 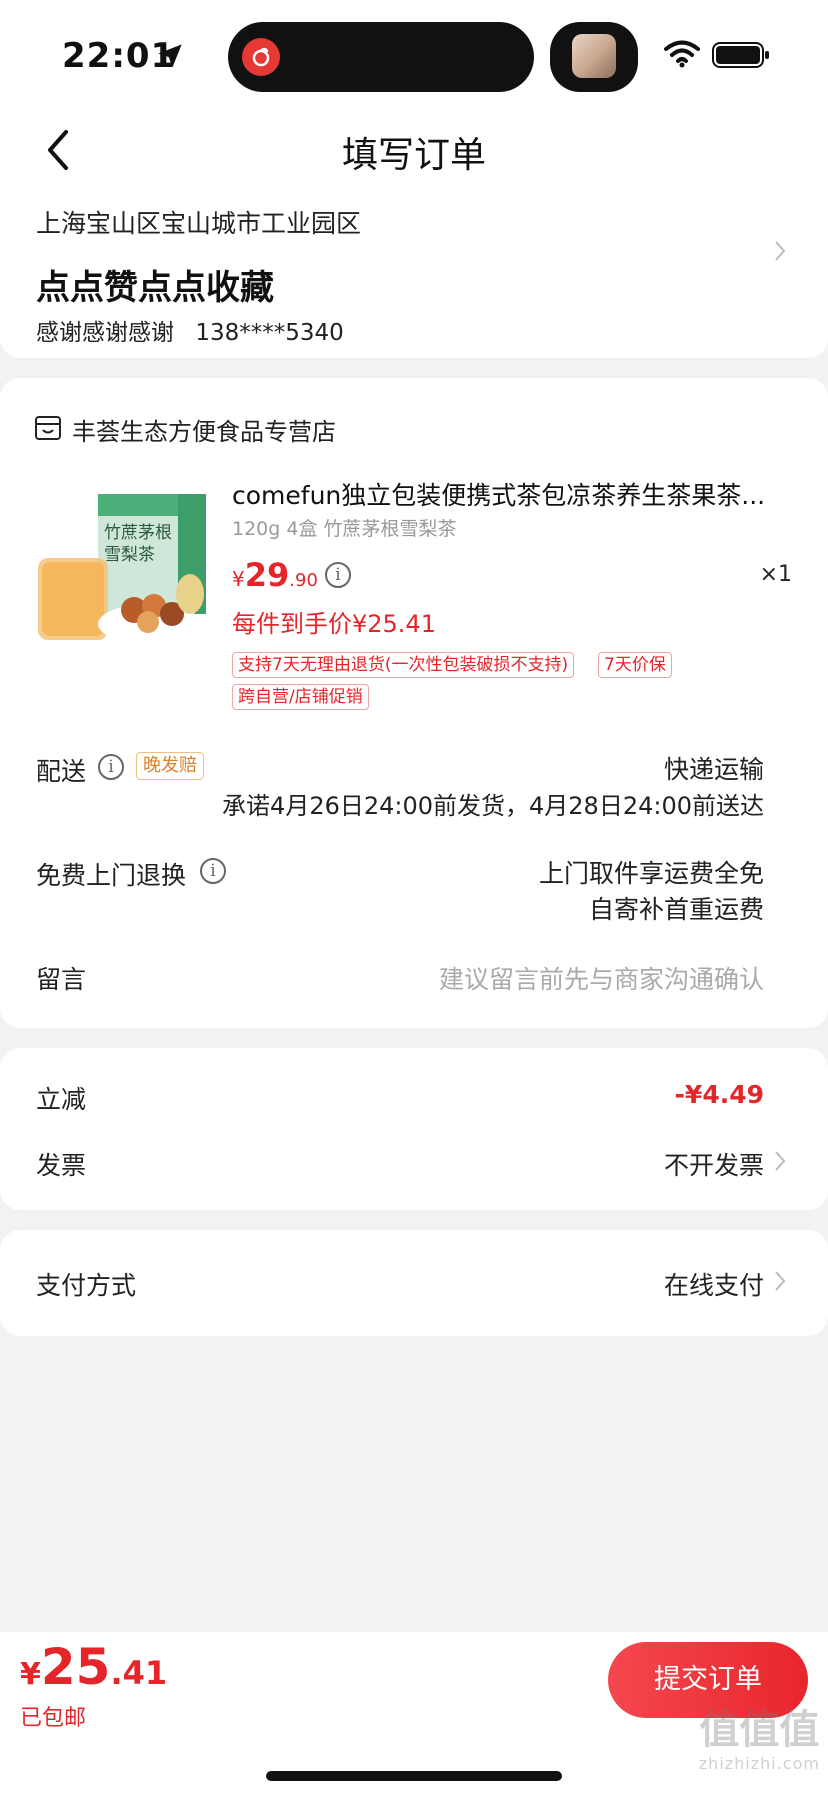 I want to click on product-spec: 120g 4盒 竹蔗茅根雪梨茶, so click(x=344, y=529).